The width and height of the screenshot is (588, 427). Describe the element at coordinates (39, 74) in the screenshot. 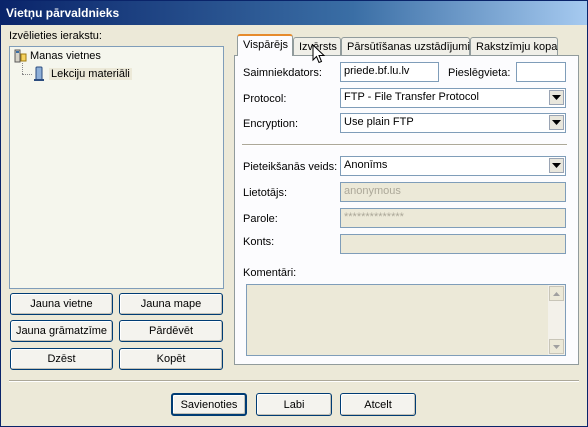

I see `server-icon` at that location.